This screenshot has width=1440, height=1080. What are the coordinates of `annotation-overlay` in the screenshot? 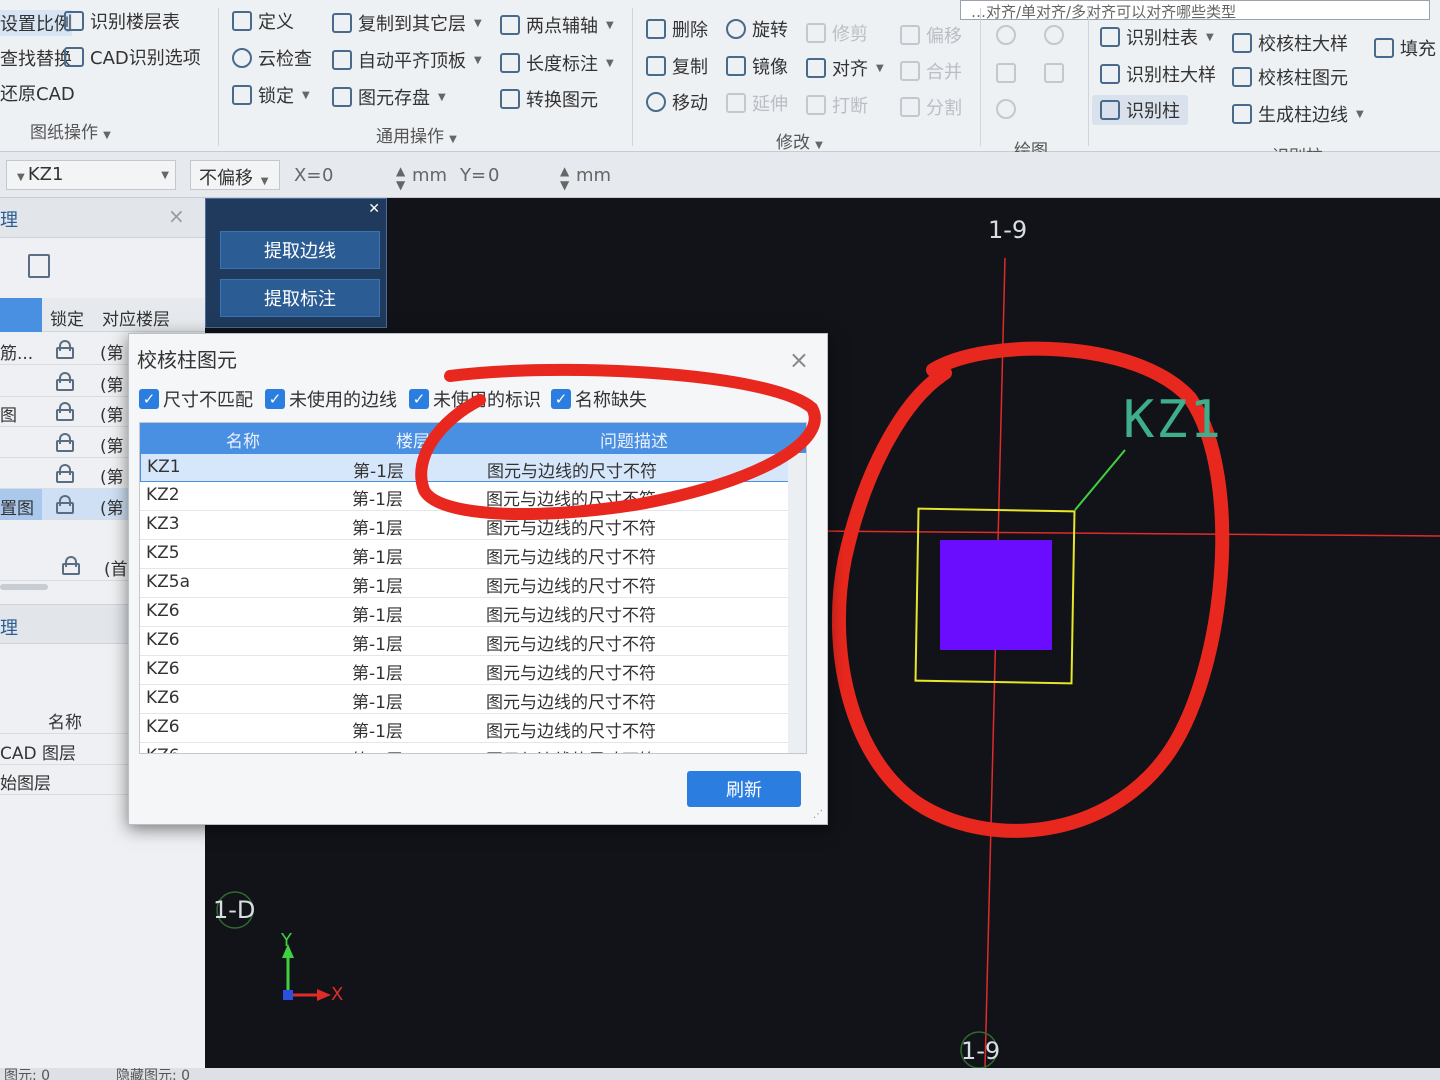 It's located at (618, 441).